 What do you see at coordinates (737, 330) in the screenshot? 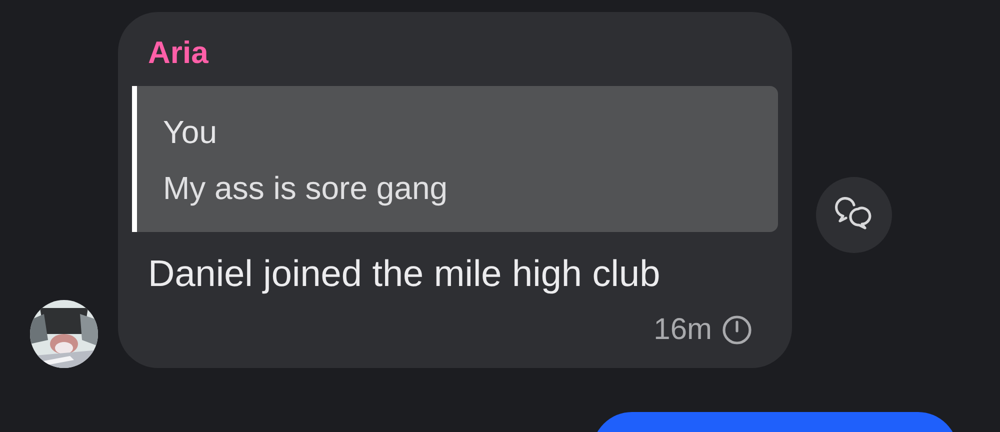
I see `clock-icon` at bounding box center [737, 330].